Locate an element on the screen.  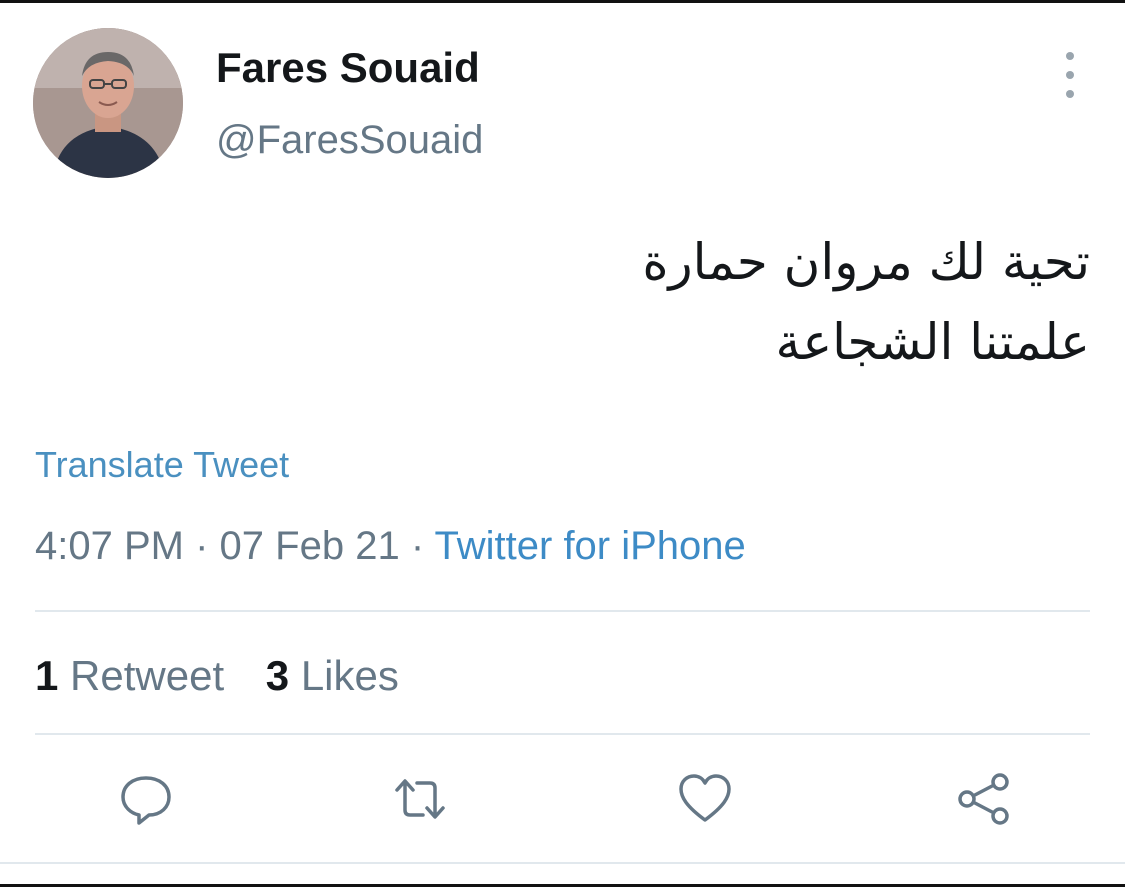
tweet-source-link: Twitter for iPhone is located at coordinates (590, 546).